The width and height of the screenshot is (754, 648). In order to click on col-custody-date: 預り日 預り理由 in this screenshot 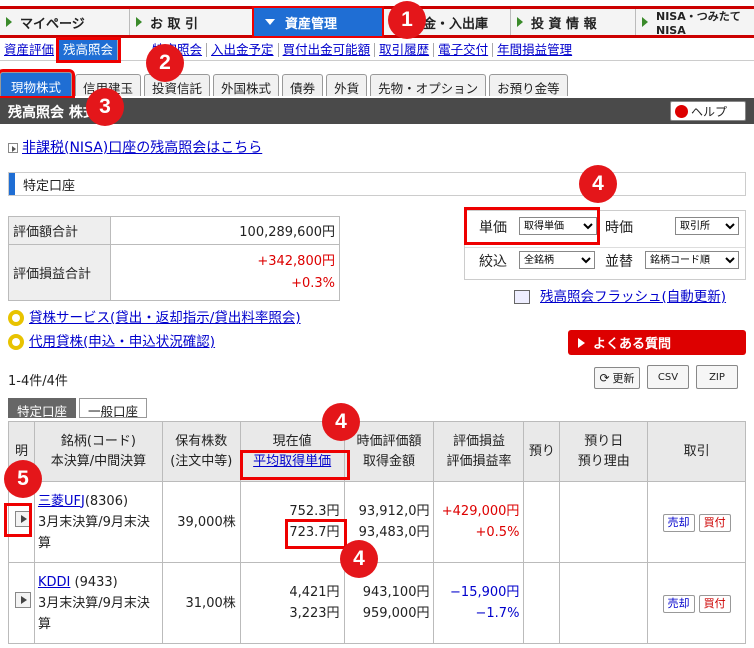, I will do `click(604, 451)`.